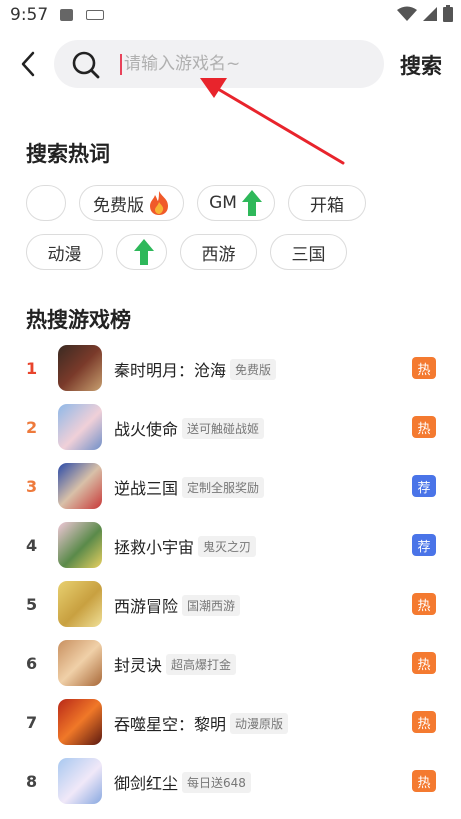  I want to click on chip-label: 免费版, so click(118, 205).